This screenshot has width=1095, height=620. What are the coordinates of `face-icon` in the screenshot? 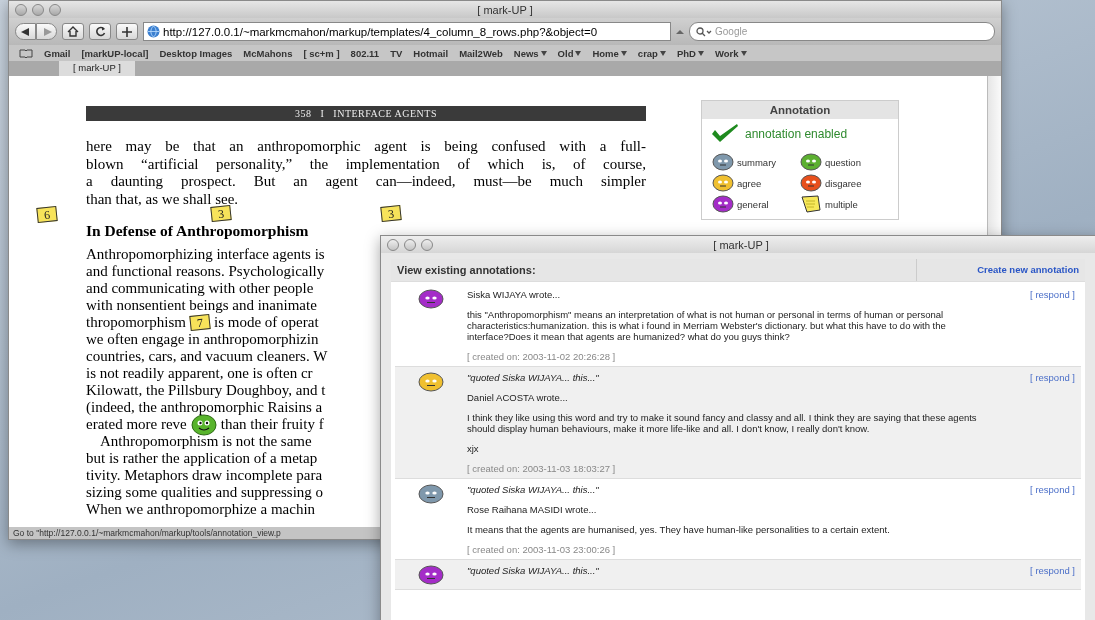 It's located at (203, 424).